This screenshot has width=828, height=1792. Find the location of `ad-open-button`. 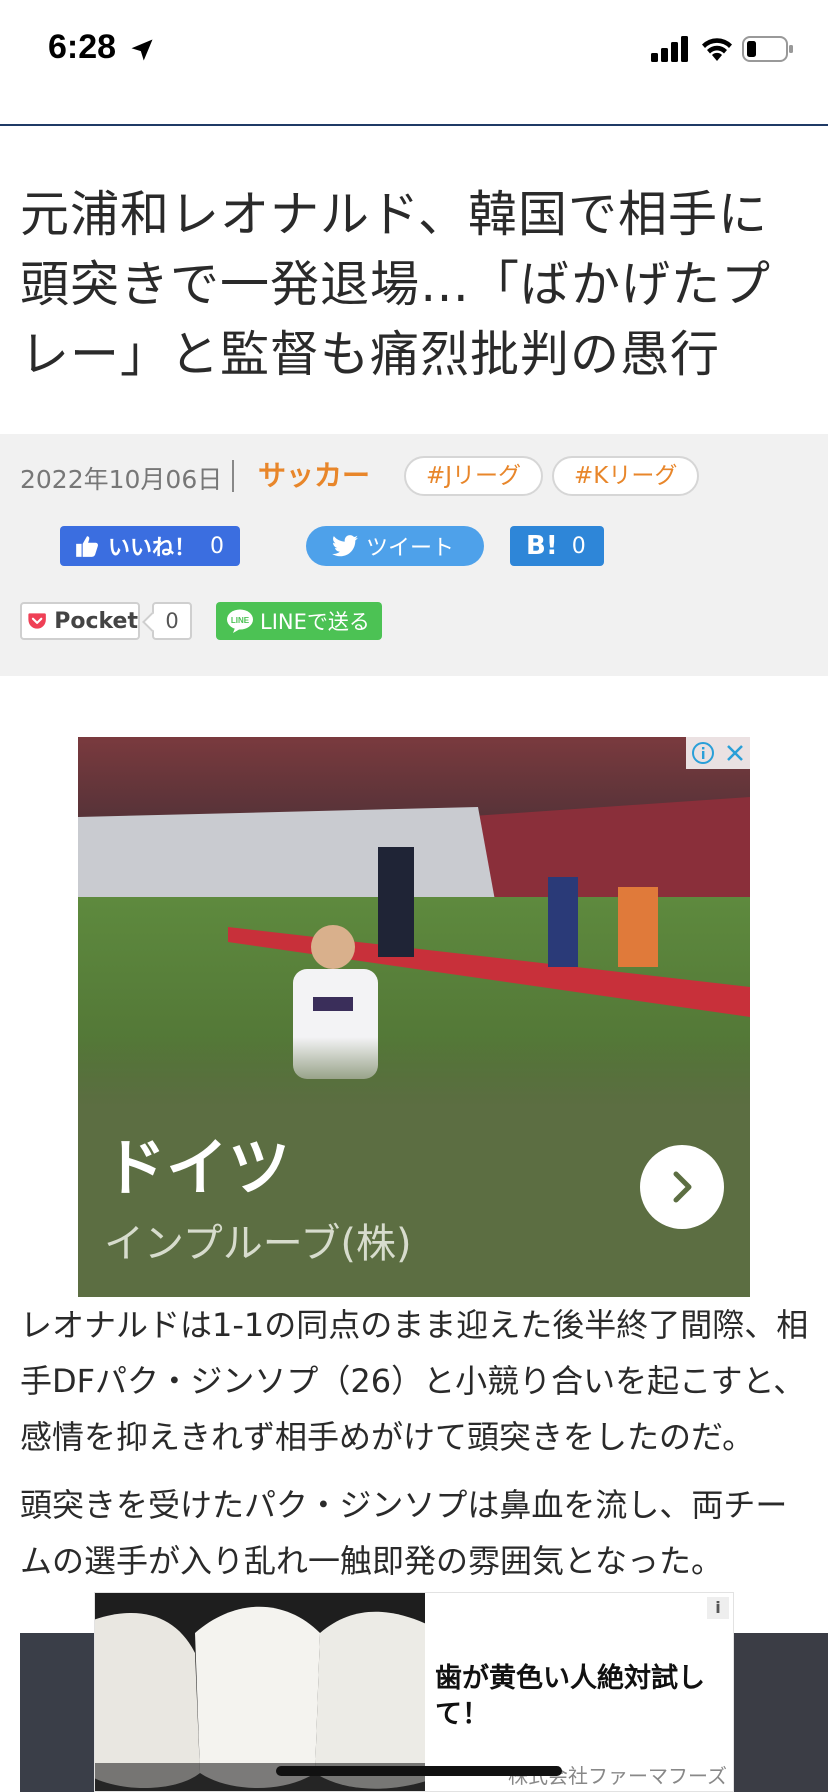

ad-open-button is located at coordinates (682, 1187).